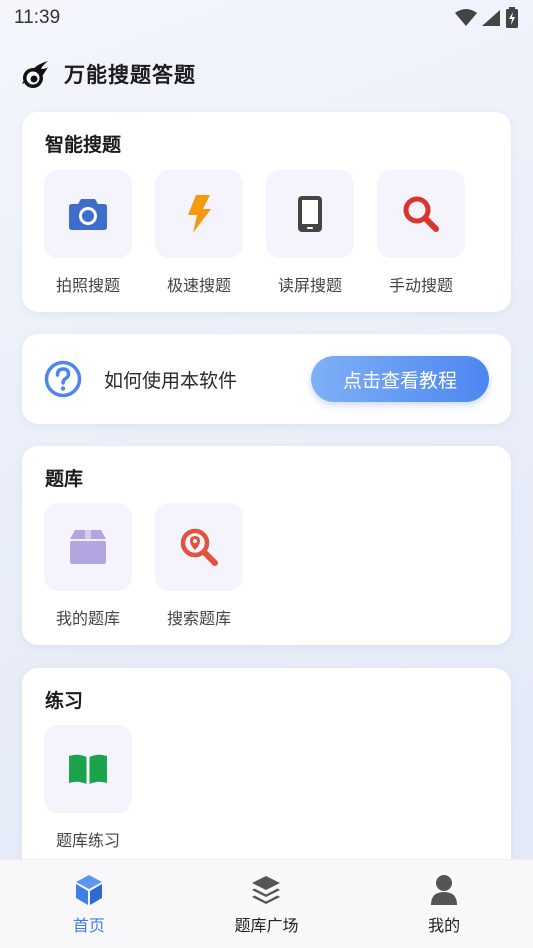 The image size is (533, 948). I want to click on meteor-logo-icon, so click(35, 74).